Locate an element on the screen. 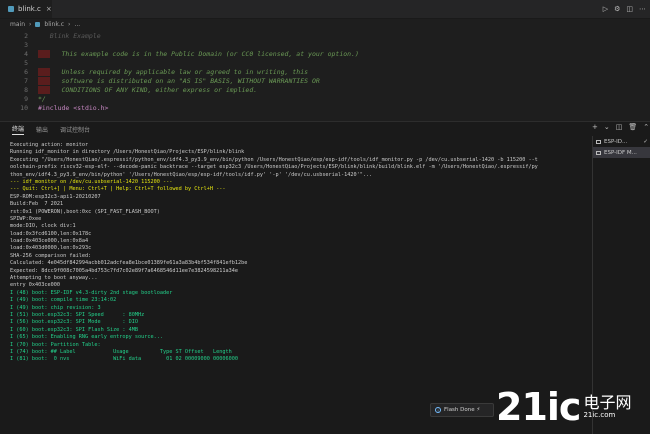 The height and width of the screenshot is (434, 650). add-terminal-icon: + is located at coordinates (595, 127).